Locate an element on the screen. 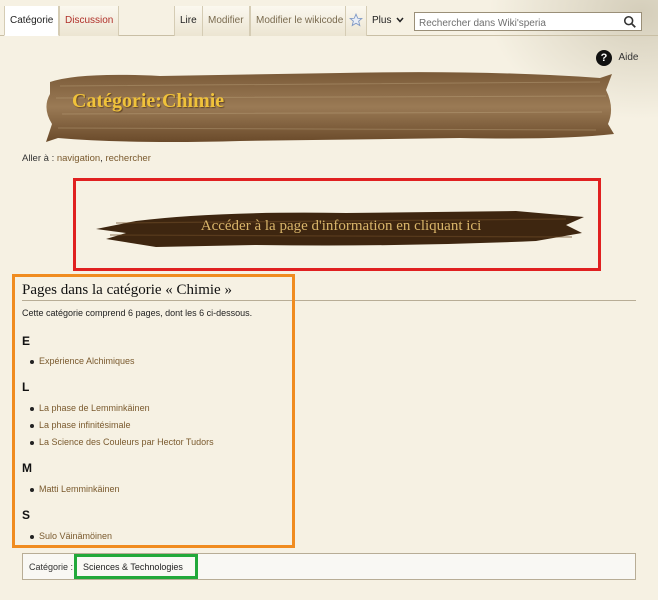 The image size is (658, 600). jump-to-links: Aller à : navigation, rechercher is located at coordinates (86, 158).